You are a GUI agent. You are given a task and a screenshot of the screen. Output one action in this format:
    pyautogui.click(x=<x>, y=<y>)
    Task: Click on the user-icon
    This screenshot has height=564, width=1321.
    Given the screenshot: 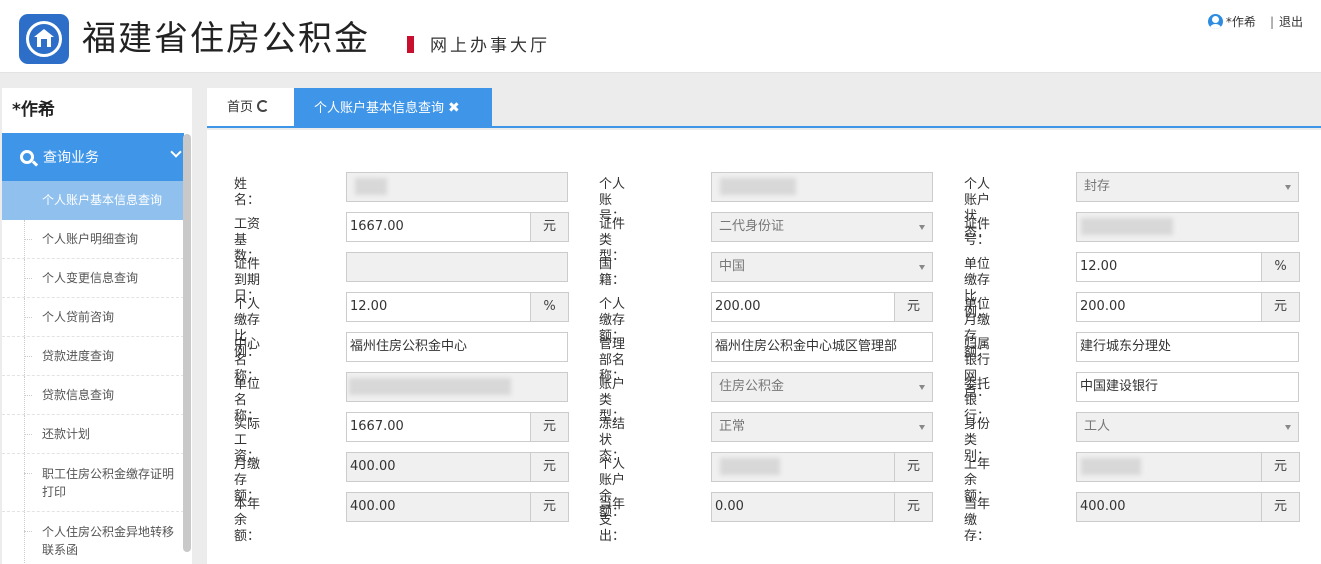 What is the action you would take?
    pyautogui.click(x=1215, y=21)
    